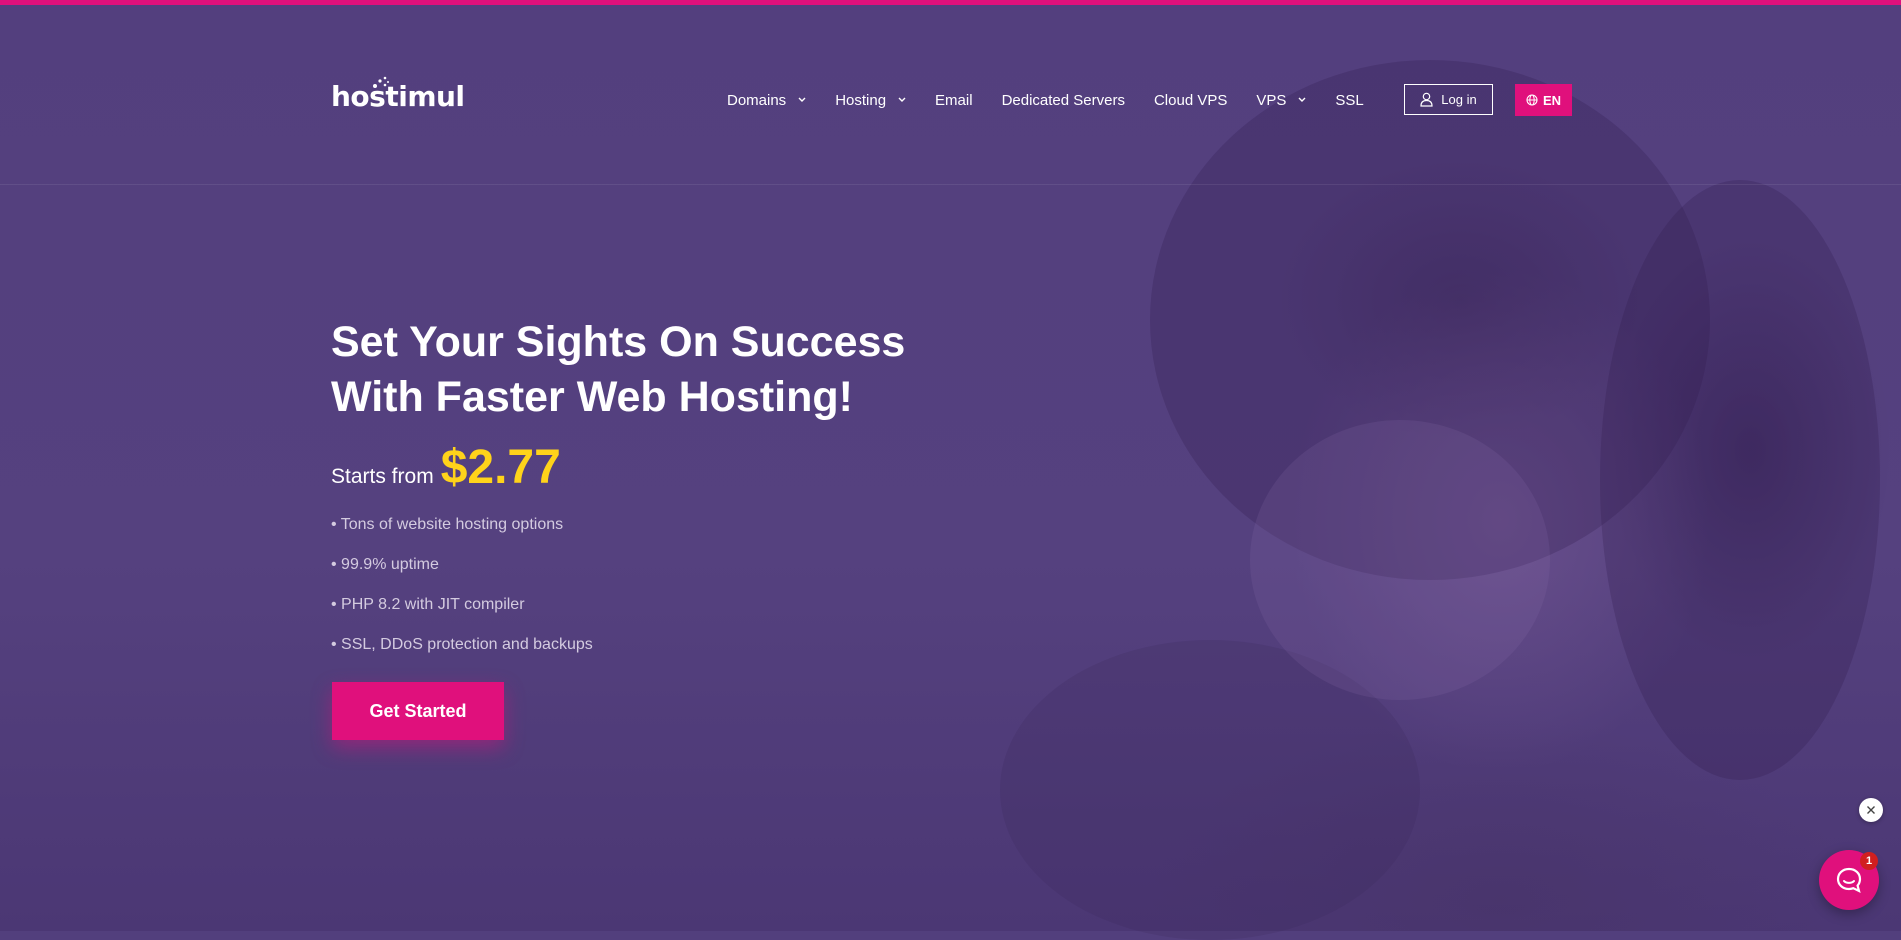 The image size is (1901, 940). I want to click on nav-item-dedicated-servers: Dedicated Servers, so click(1063, 100).